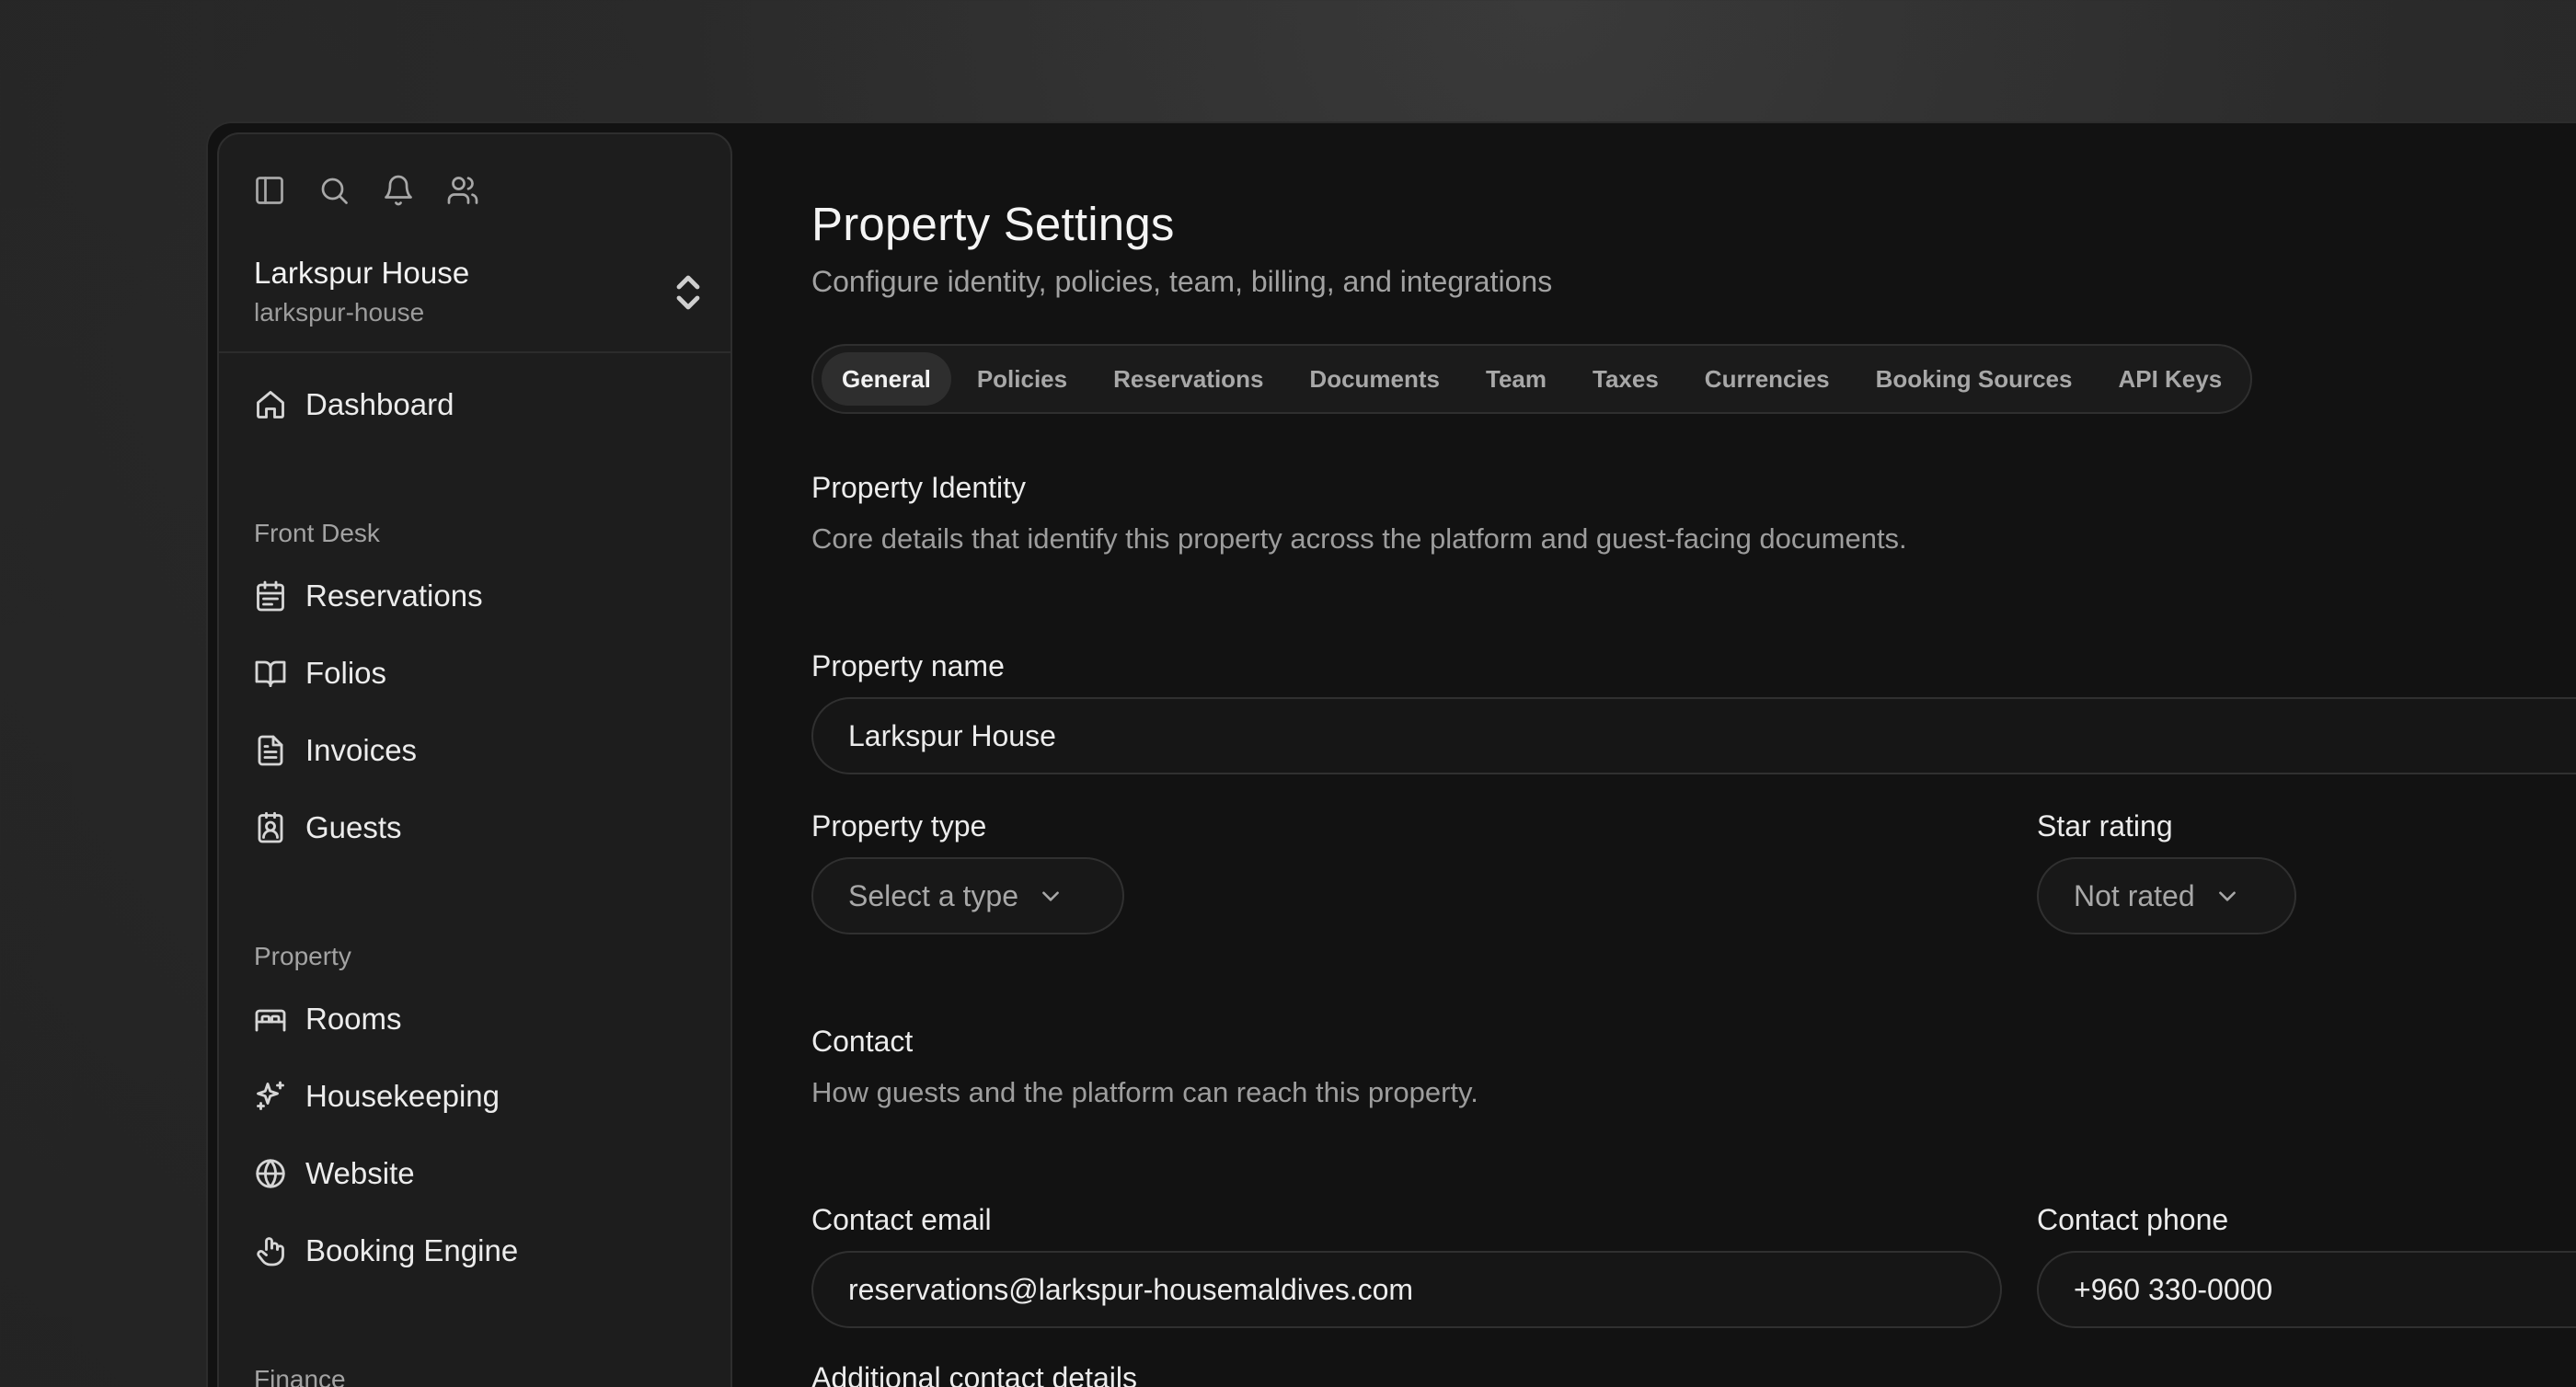  I want to click on property-name: Larkspur House, so click(362, 273).